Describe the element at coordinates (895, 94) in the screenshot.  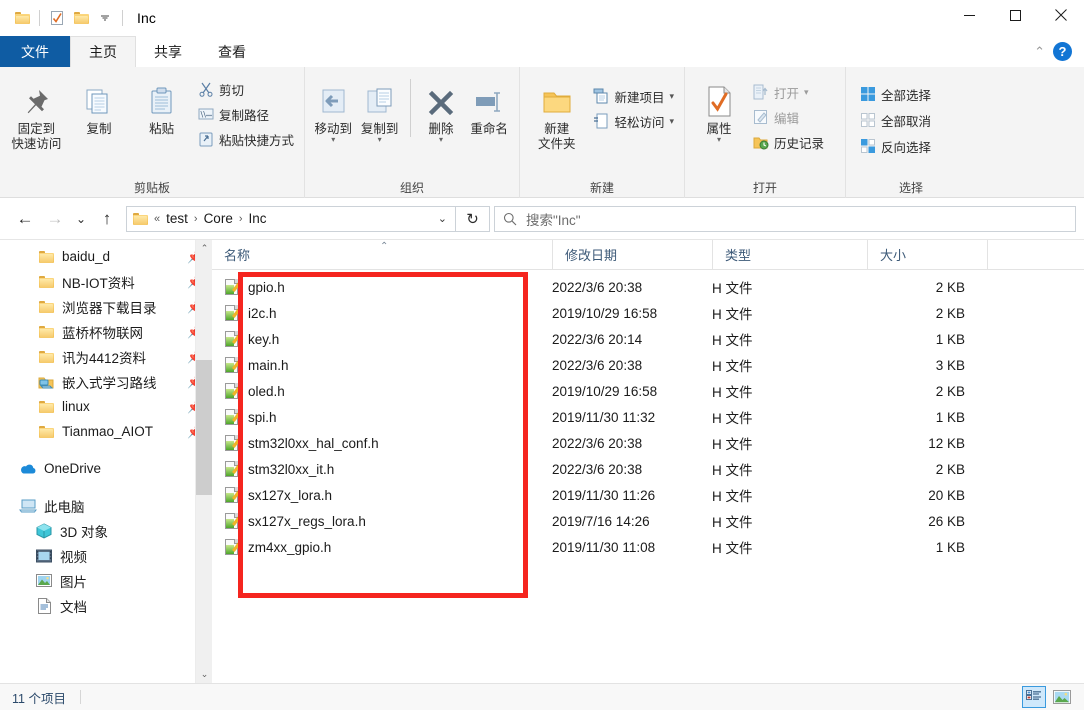
I see `select-all-button: 全部选择` at that location.